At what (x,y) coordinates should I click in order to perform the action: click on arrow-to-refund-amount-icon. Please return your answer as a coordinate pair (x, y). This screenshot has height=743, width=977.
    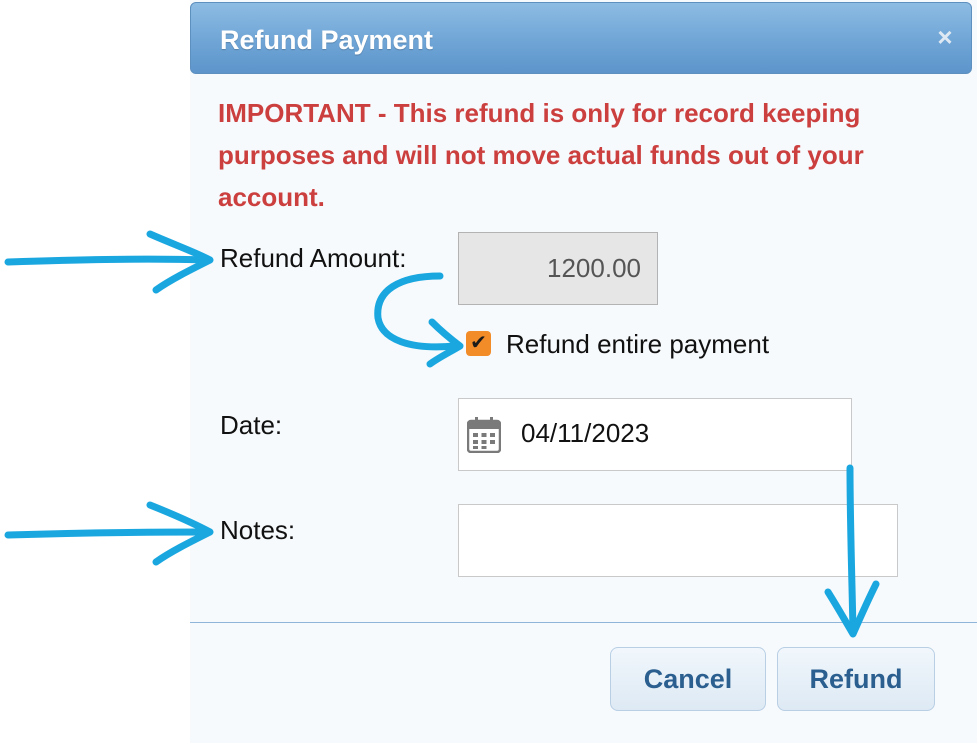
    Looking at the image, I should click on (108, 260).